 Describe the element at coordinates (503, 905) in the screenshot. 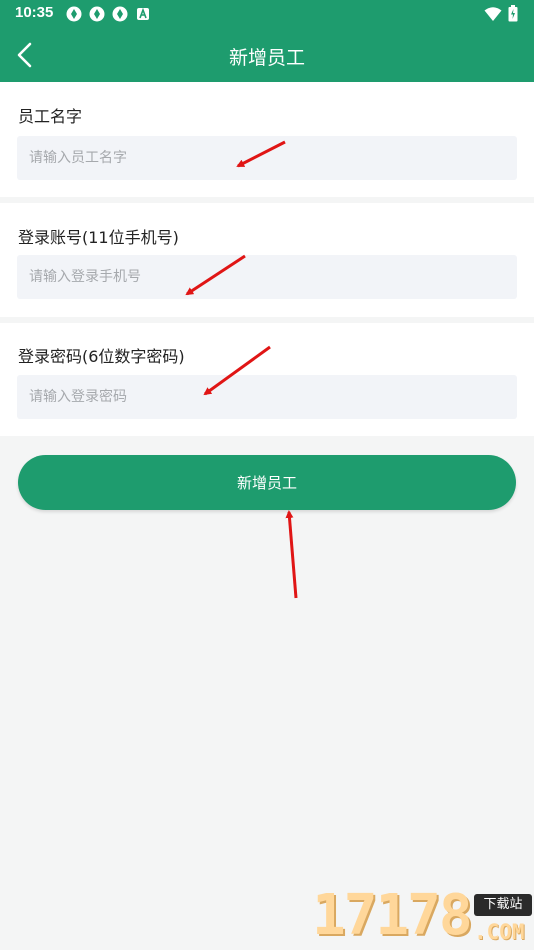

I see `watermark-tag: 下载站` at that location.